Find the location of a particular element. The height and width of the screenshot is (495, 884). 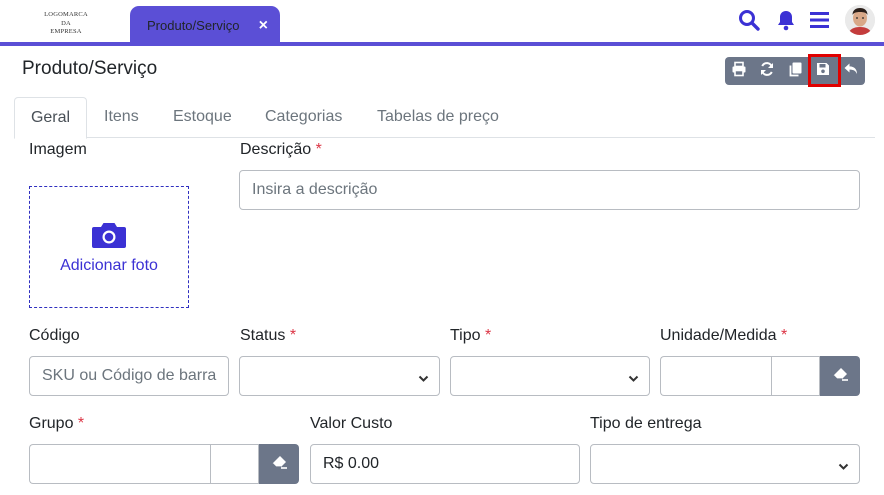

cost-label: Valor Custo is located at coordinates (351, 423).